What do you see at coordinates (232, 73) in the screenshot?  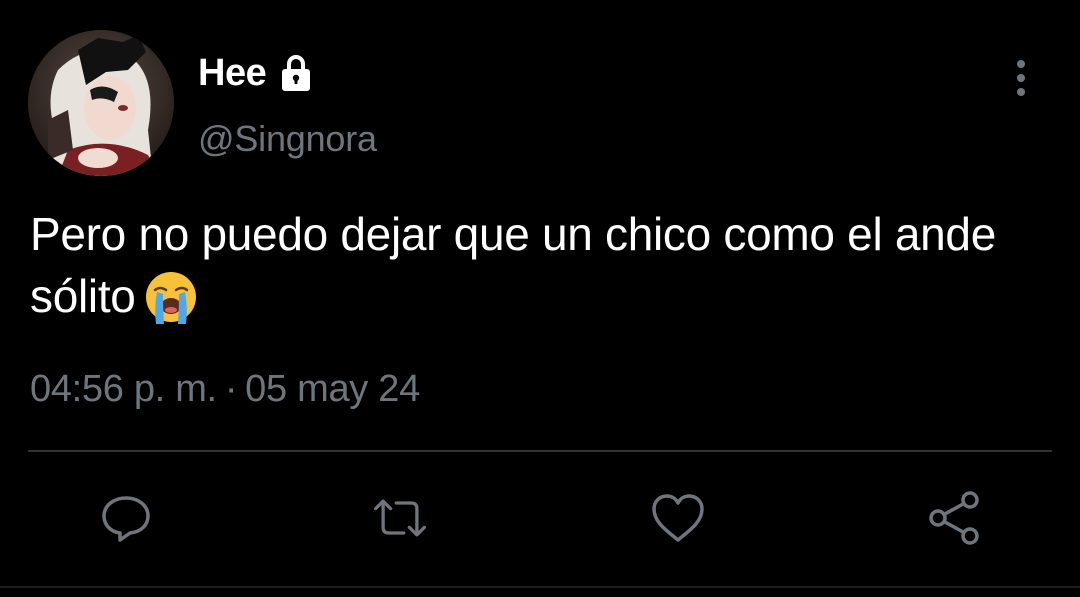 I see `display-name: Hee` at bounding box center [232, 73].